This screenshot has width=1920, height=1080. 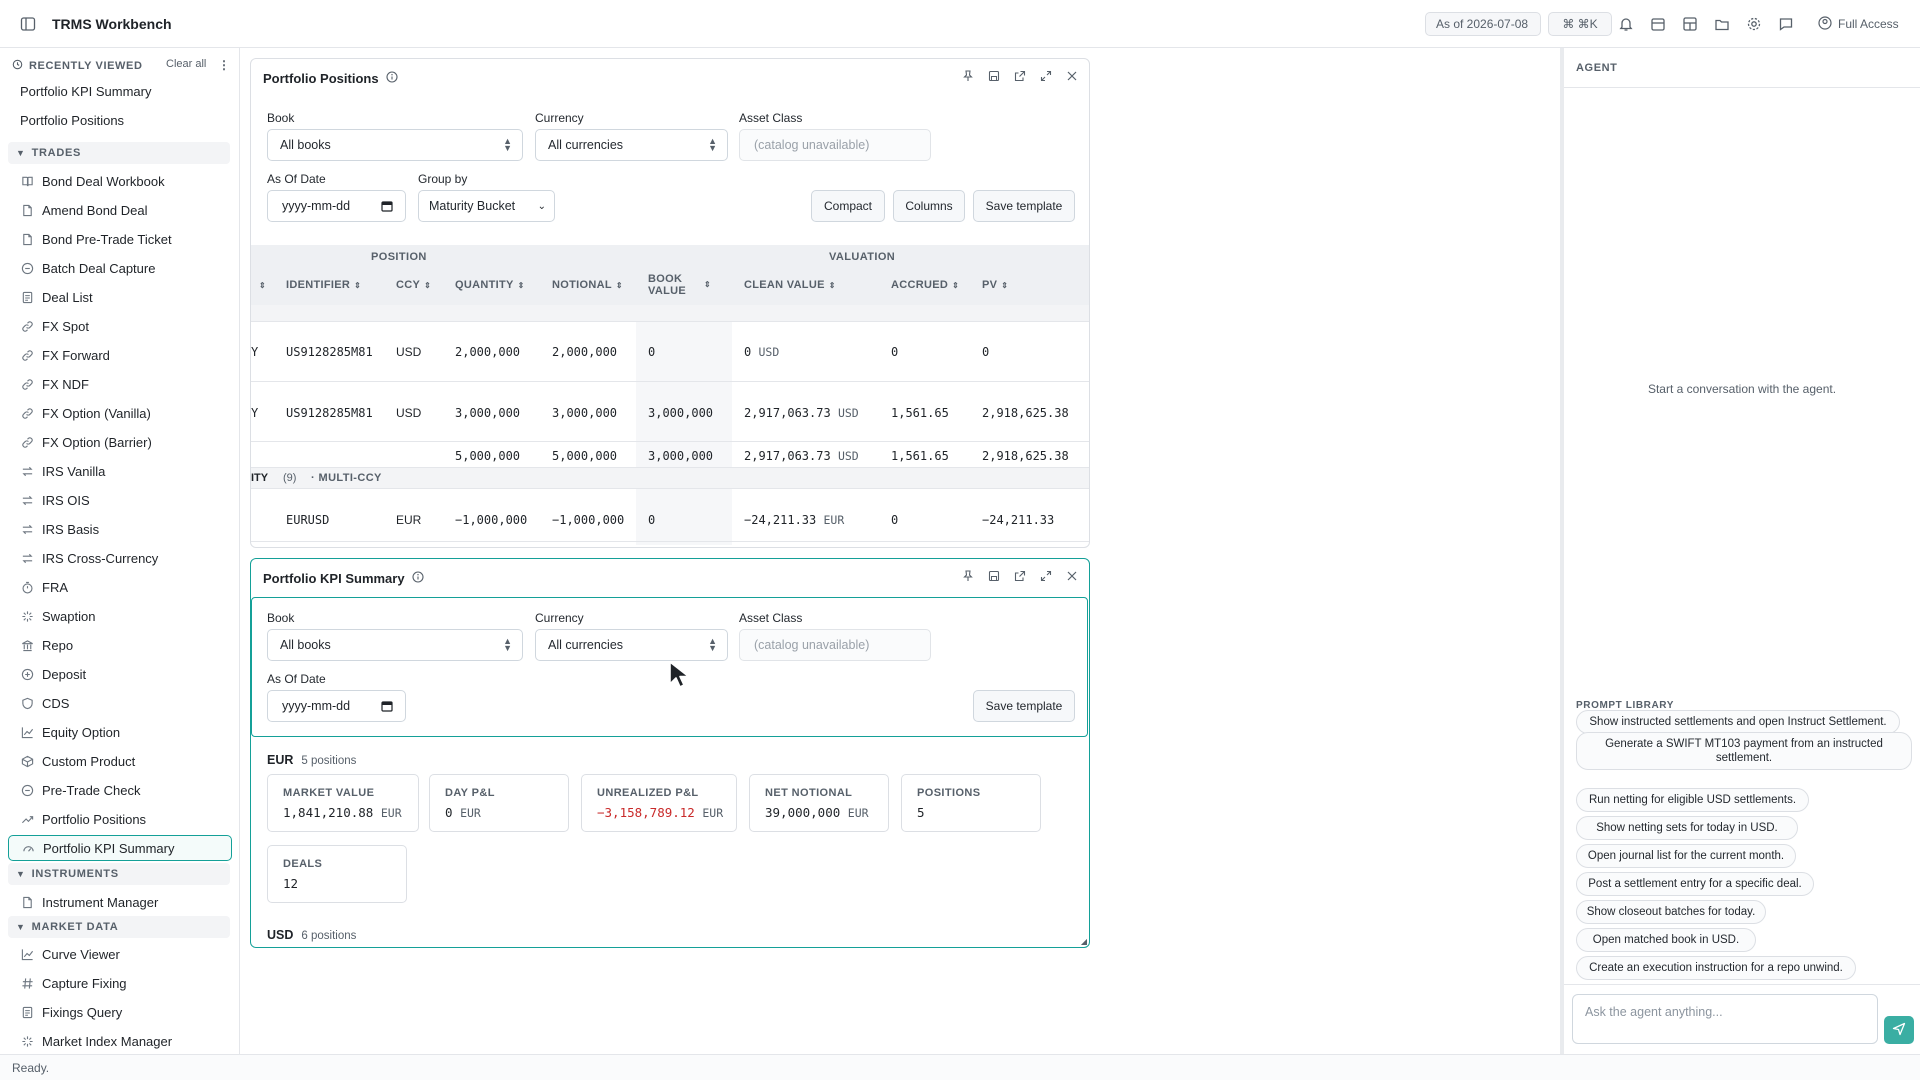 I want to click on prompt-chip: Open journal list for the current month., so click(x=1686, y=856).